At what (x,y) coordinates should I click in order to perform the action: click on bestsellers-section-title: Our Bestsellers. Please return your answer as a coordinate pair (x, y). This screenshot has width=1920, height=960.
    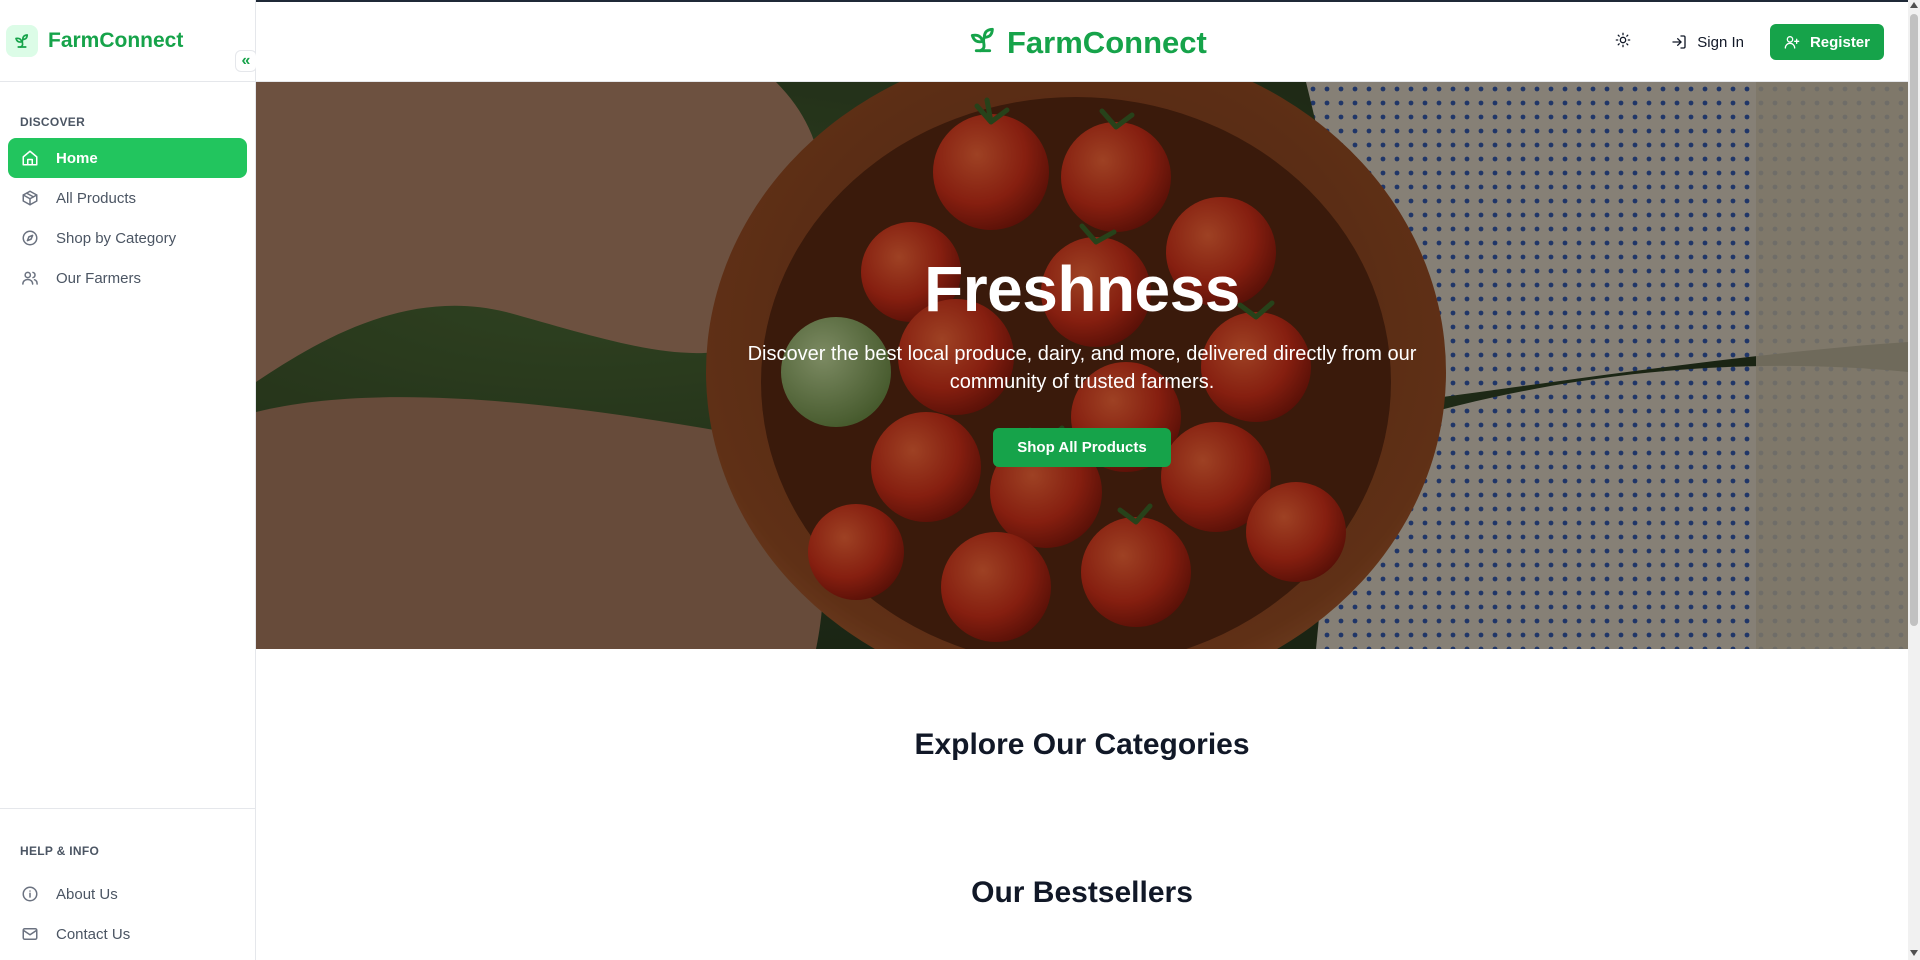
    Looking at the image, I should click on (1082, 892).